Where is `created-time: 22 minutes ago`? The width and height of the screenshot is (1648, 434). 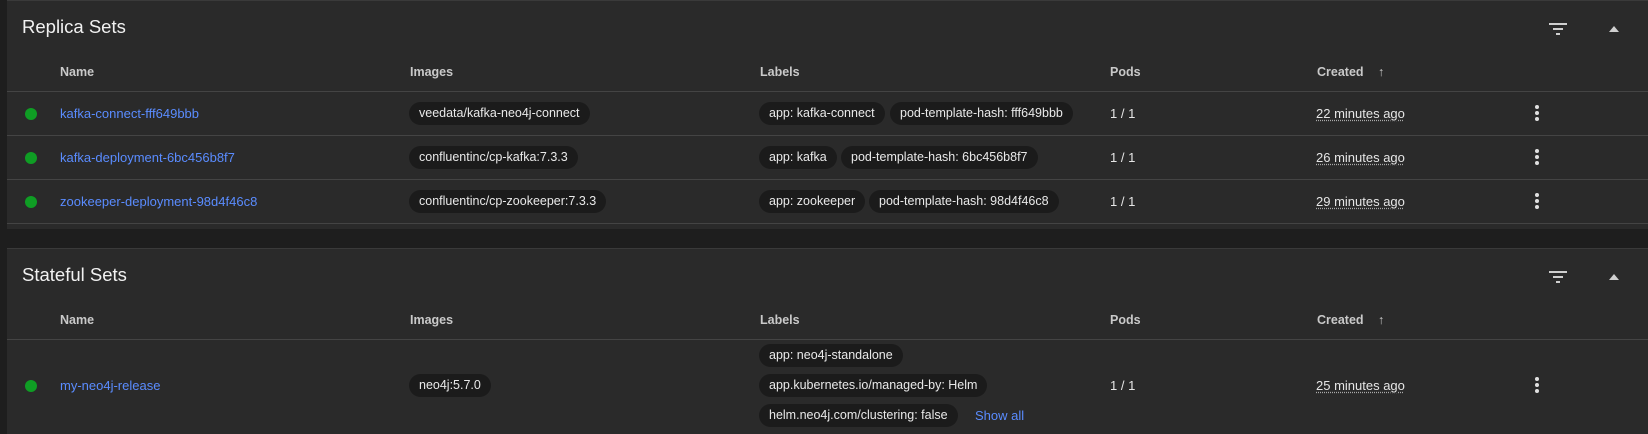 created-time: 22 minutes ago is located at coordinates (1360, 113).